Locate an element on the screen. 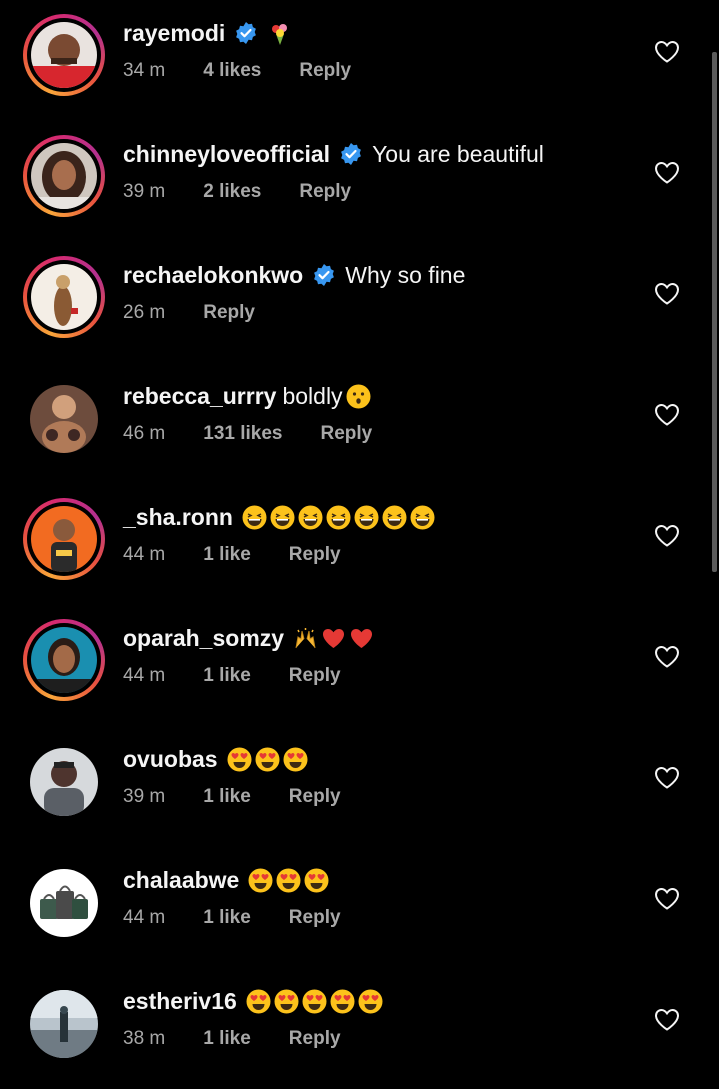 The width and height of the screenshot is (719, 1089). comment-like-count: 2 likes is located at coordinates (232, 192).